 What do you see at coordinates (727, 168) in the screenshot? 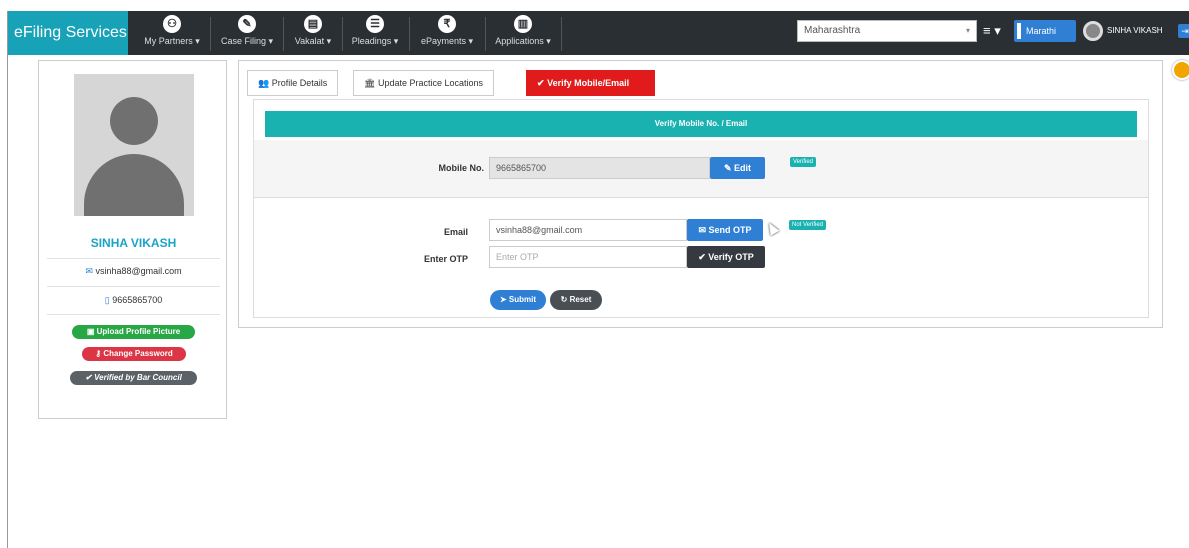
I see `pencil-icon: ✎` at bounding box center [727, 168].